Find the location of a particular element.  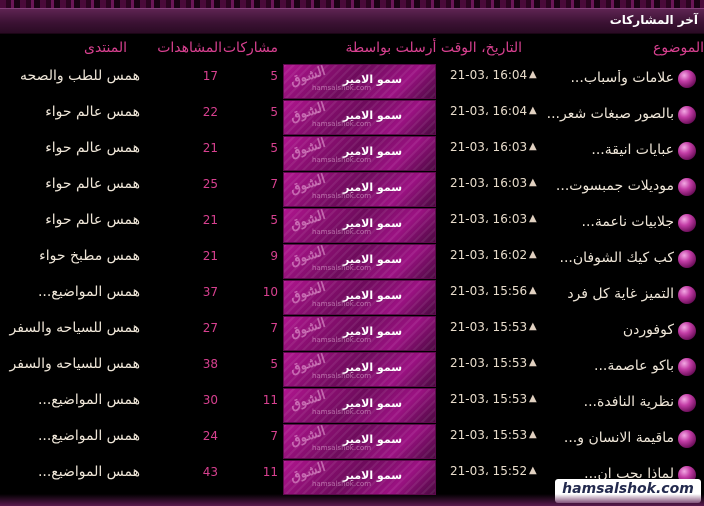

header-date: التاريخ، الوقت أرسلت بواسطة is located at coordinates (433, 48).